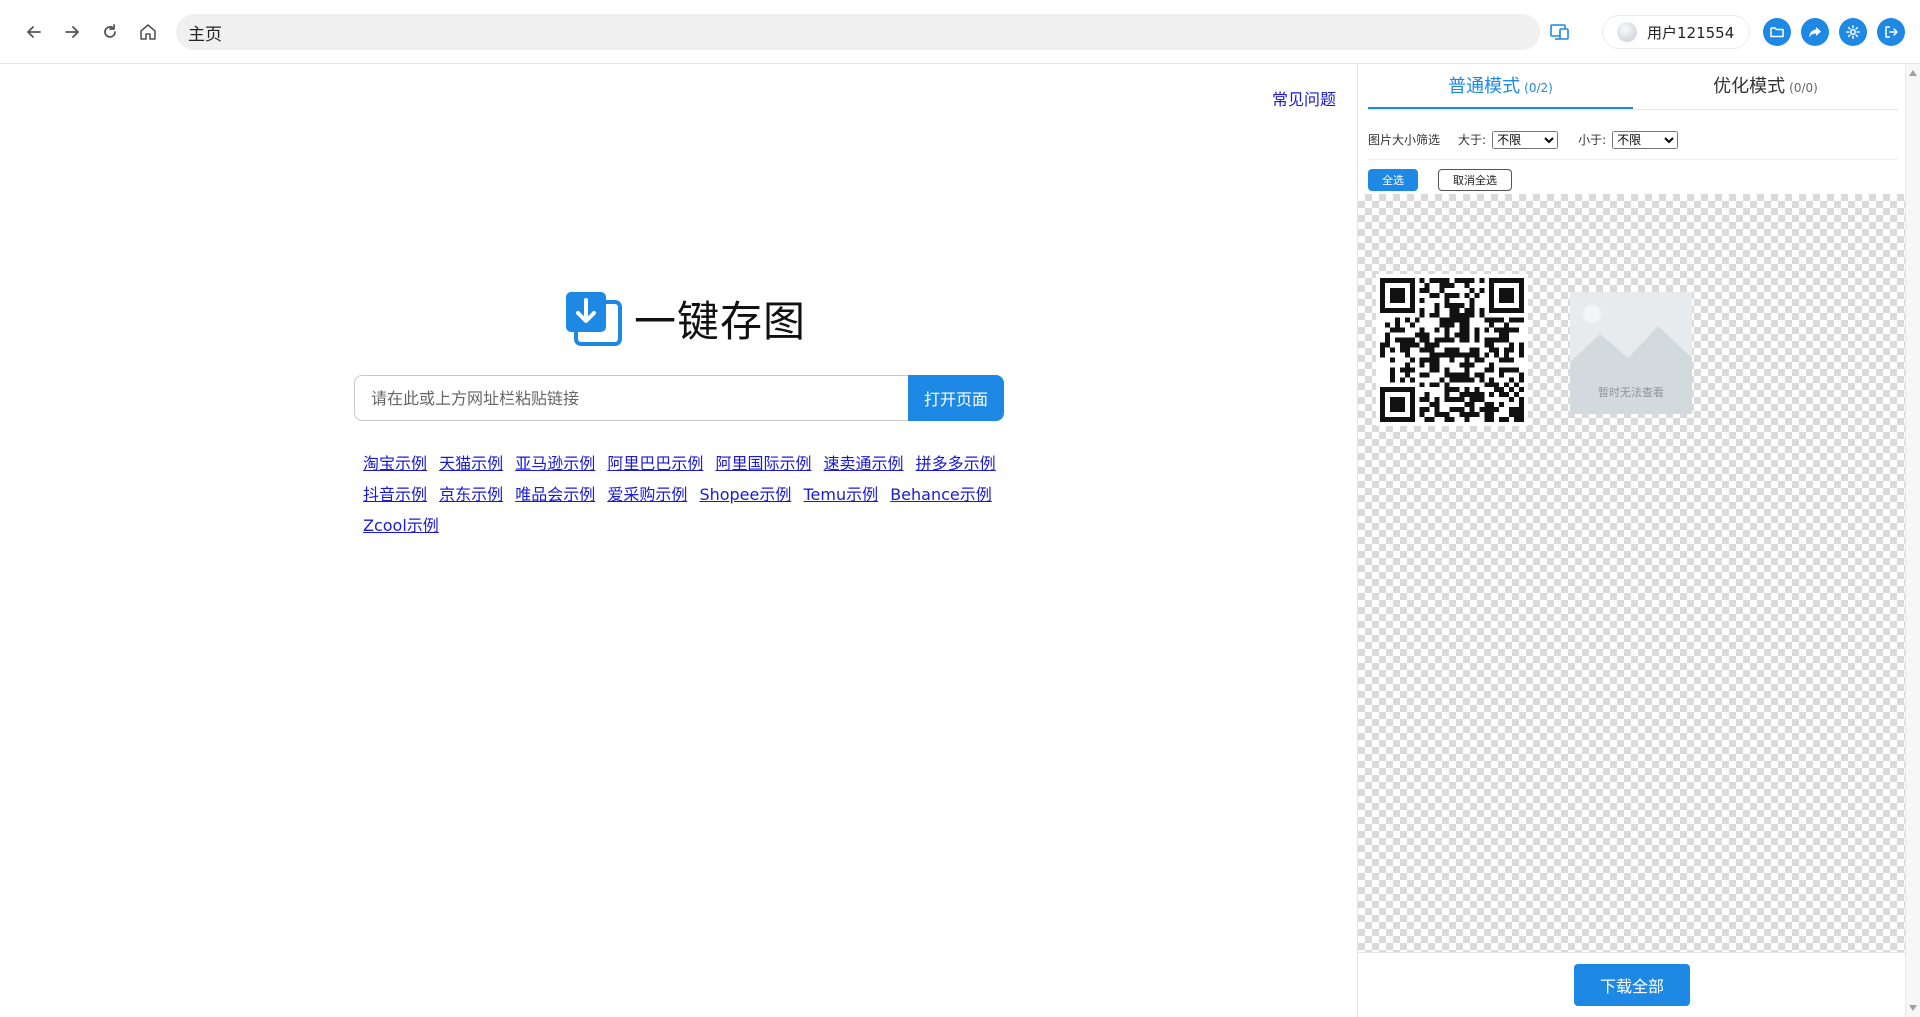 The image size is (1920, 1017). What do you see at coordinates (1645, 139) in the screenshot?
I see `max-size-select: 不限` at bounding box center [1645, 139].